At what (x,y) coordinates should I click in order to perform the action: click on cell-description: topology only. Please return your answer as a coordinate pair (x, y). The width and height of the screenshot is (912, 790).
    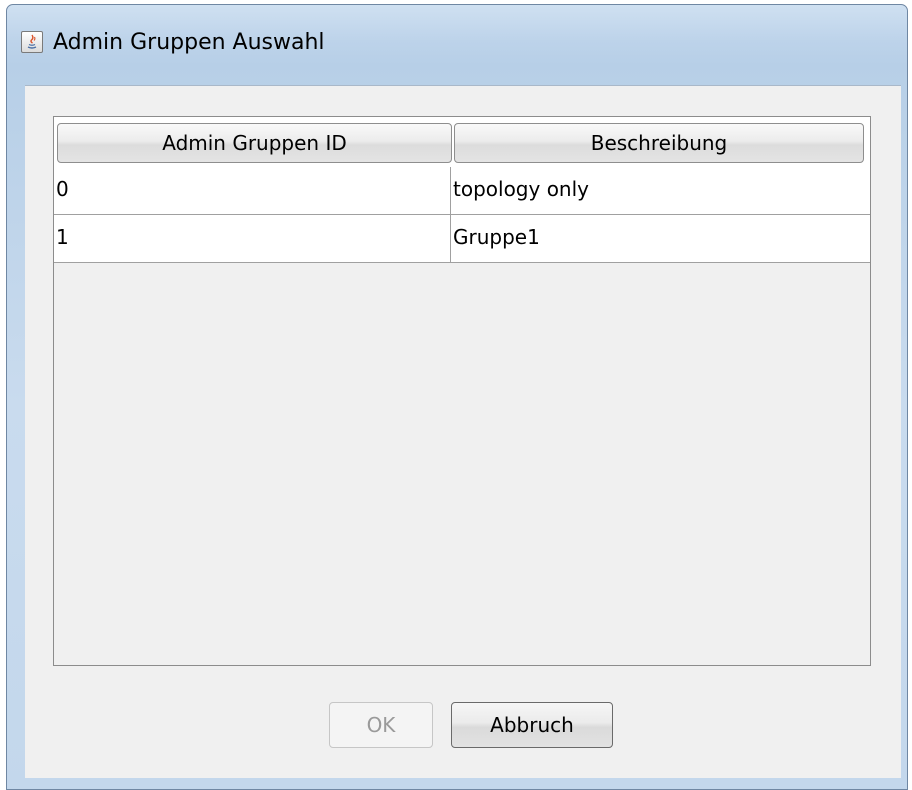
    Looking at the image, I should click on (660, 190).